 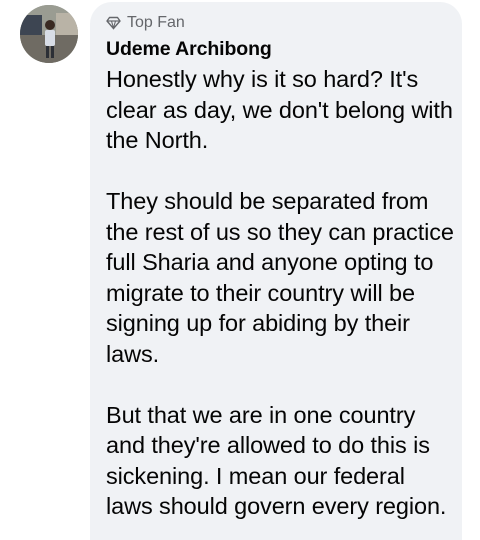 I want to click on avatar, so click(x=49, y=34).